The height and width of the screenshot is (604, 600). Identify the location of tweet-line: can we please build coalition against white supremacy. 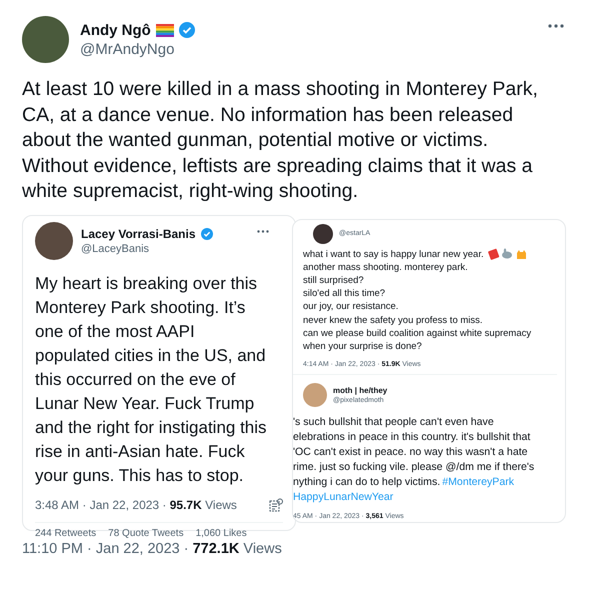
(417, 333).